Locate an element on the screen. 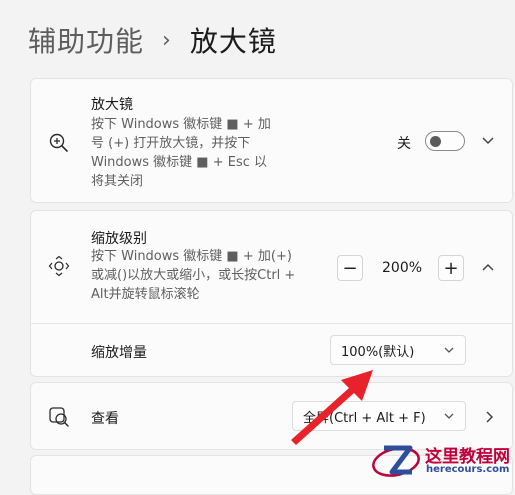 The width and height of the screenshot is (515, 495). page-title: 放大镜 is located at coordinates (233, 41).